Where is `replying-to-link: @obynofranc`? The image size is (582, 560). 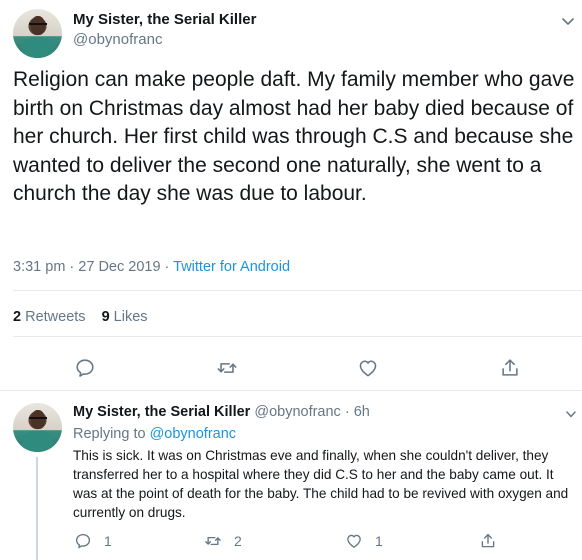 replying-to-link: @obynofranc is located at coordinates (193, 434).